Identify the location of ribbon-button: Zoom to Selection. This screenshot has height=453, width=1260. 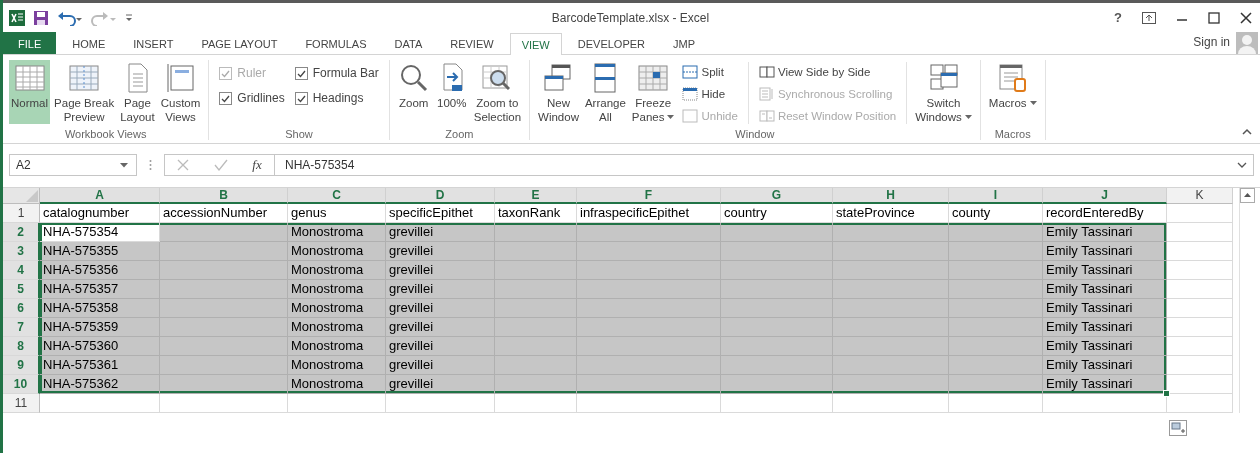
(497, 92).